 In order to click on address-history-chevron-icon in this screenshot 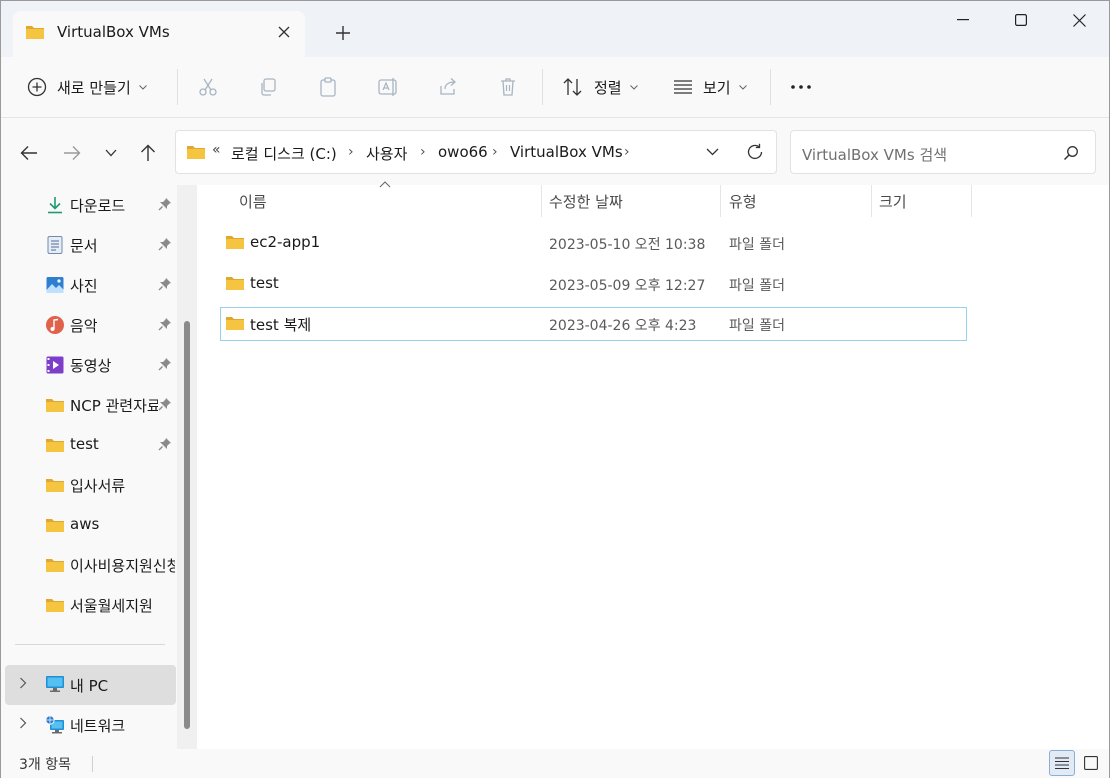, I will do `click(712, 152)`.